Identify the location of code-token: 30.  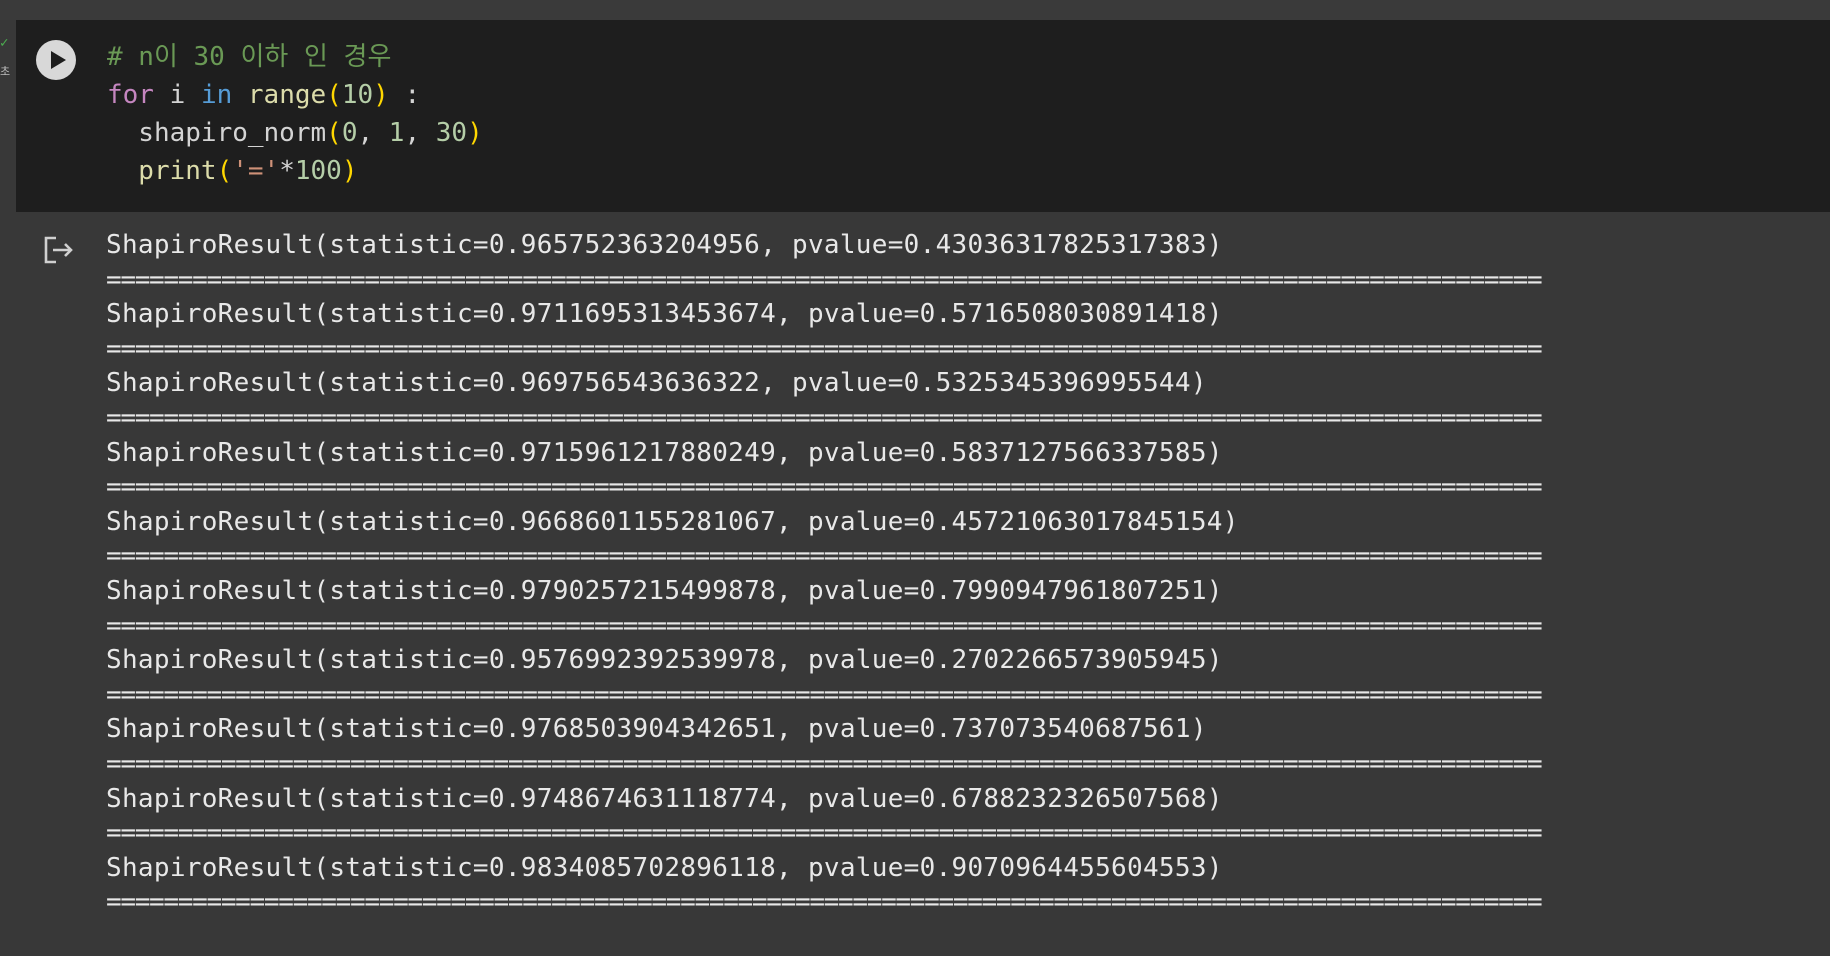
(451, 133).